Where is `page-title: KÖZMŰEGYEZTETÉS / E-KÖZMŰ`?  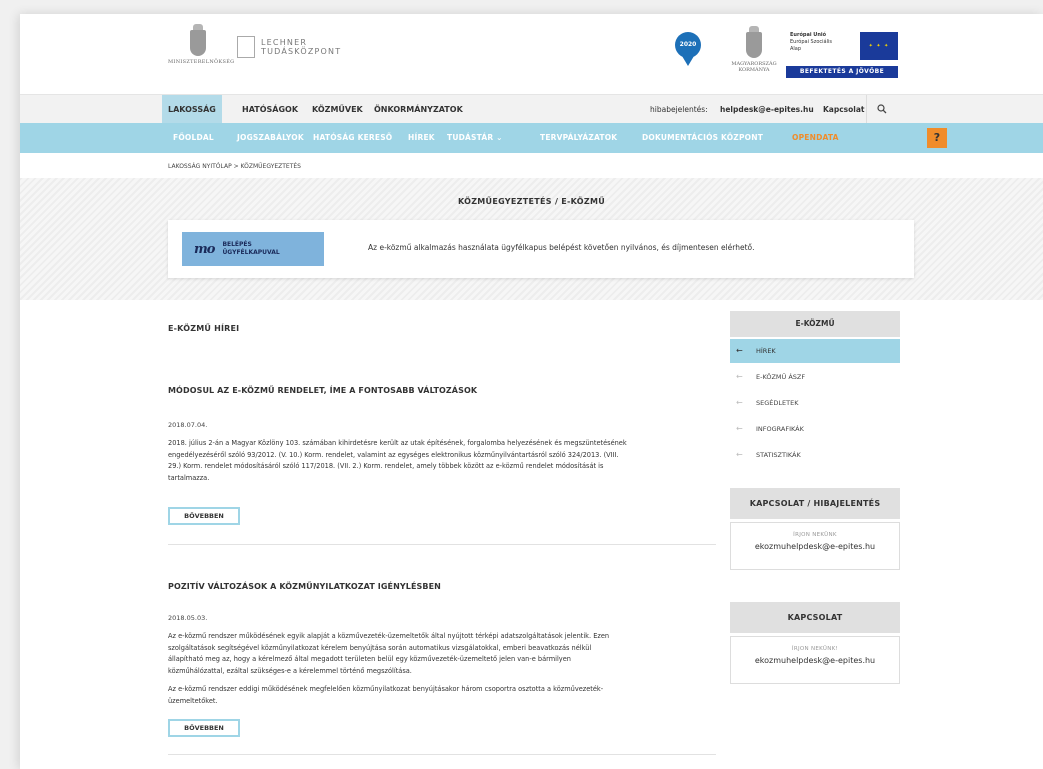
page-title: KÖZMŰEGYEZTETÉS / E-KÖZMŰ is located at coordinates (531, 201).